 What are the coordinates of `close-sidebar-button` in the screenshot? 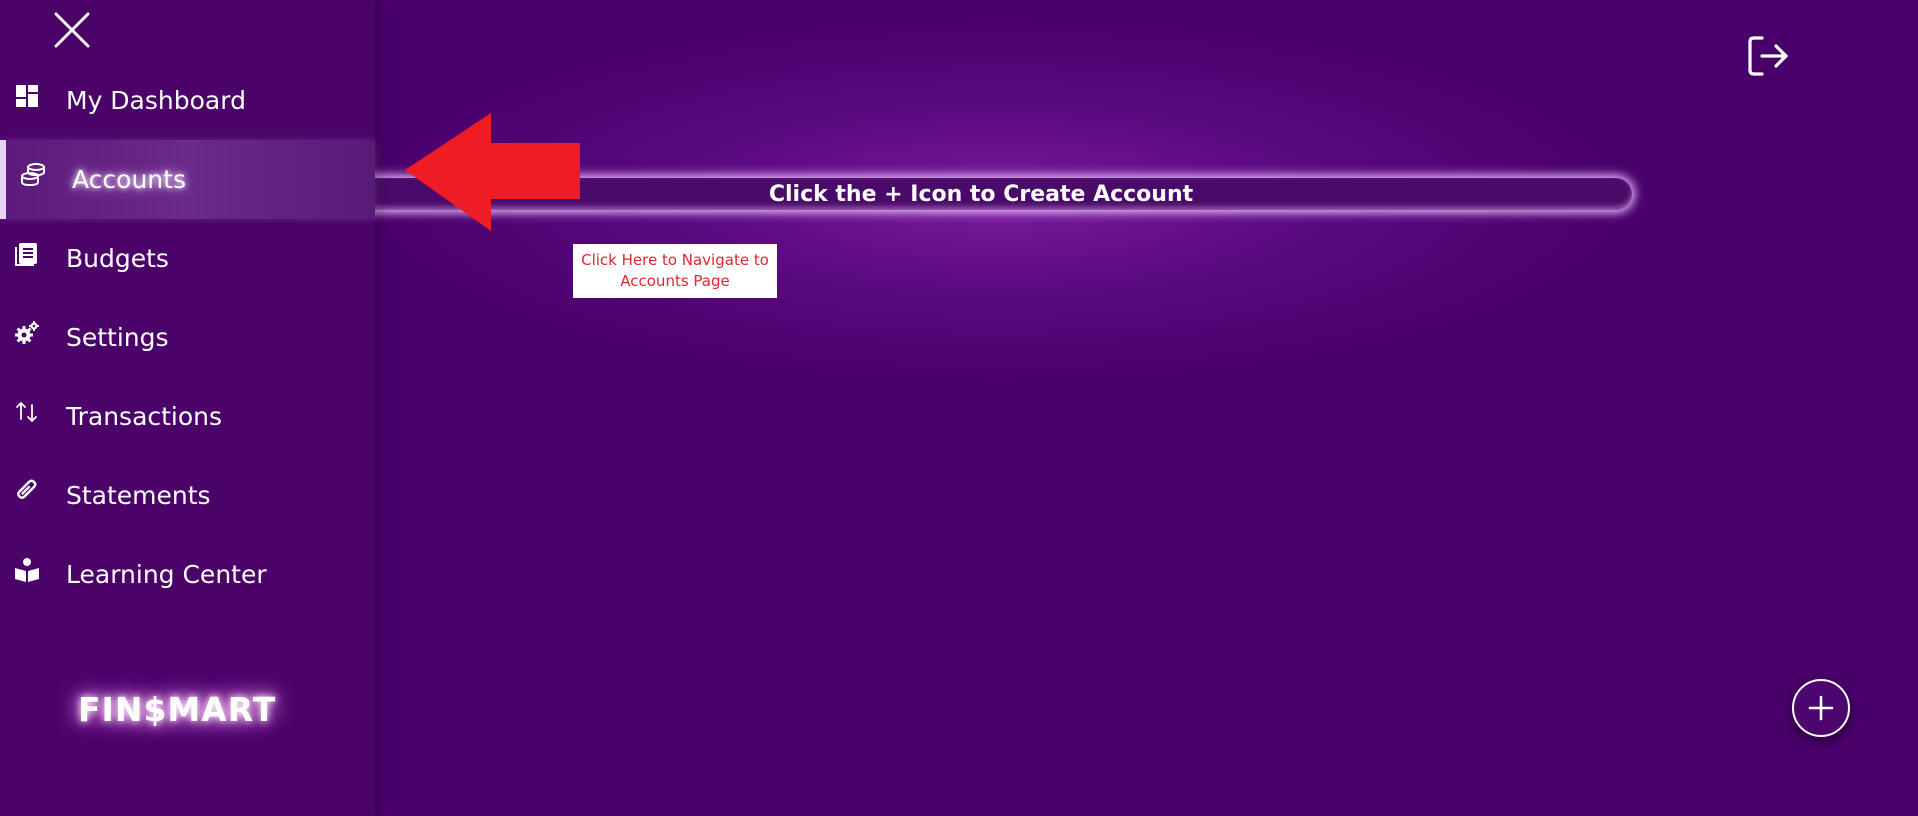 It's located at (72, 30).